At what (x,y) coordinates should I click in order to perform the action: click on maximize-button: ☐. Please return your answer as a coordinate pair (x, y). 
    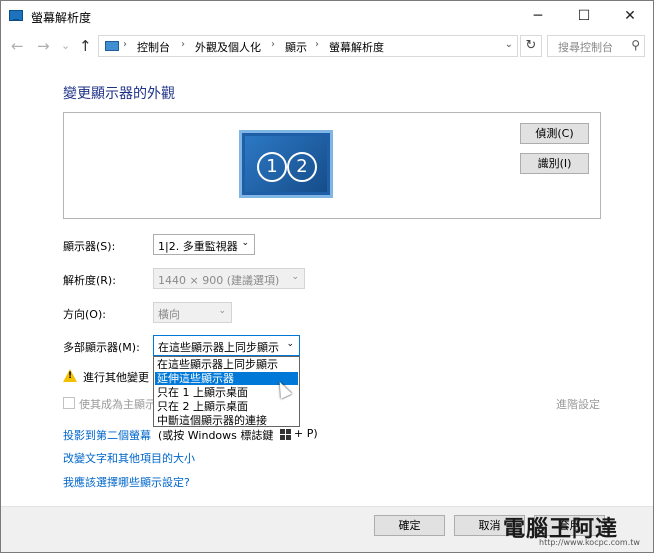
    Looking at the image, I should click on (584, 16).